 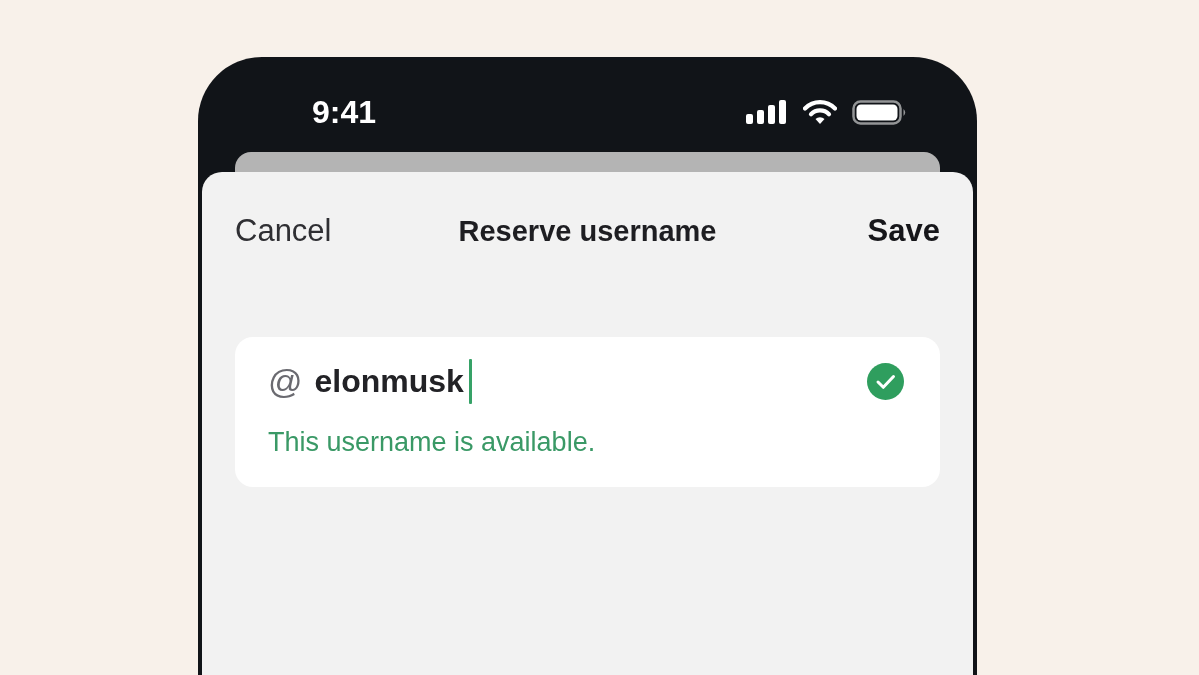 I want to click on cancel-button: Cancel, so click(x=283, y=231).